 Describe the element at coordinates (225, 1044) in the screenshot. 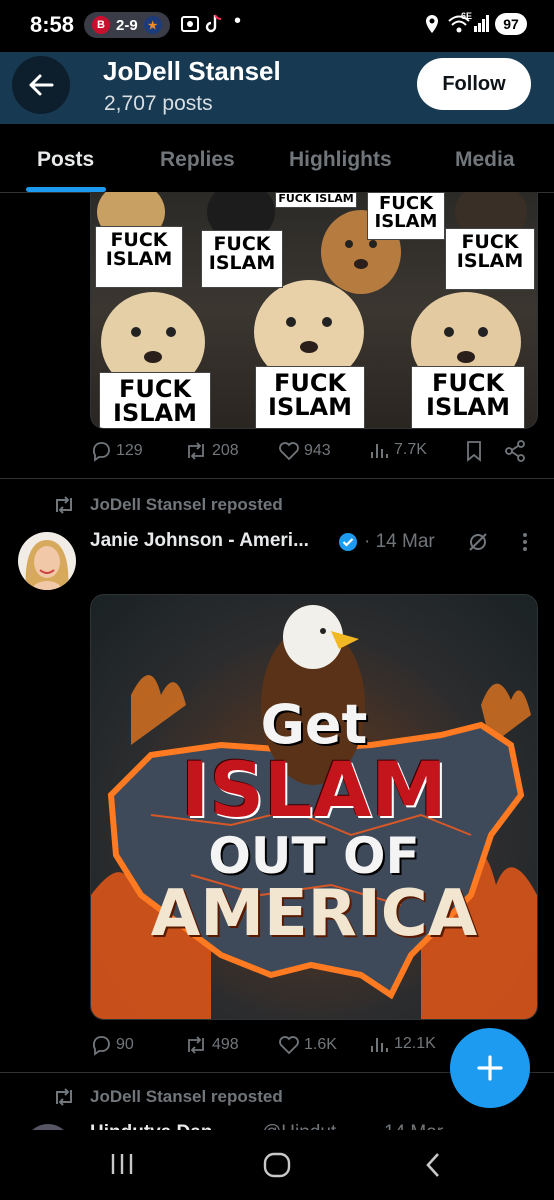

I see `repost-count: 498` at that location.